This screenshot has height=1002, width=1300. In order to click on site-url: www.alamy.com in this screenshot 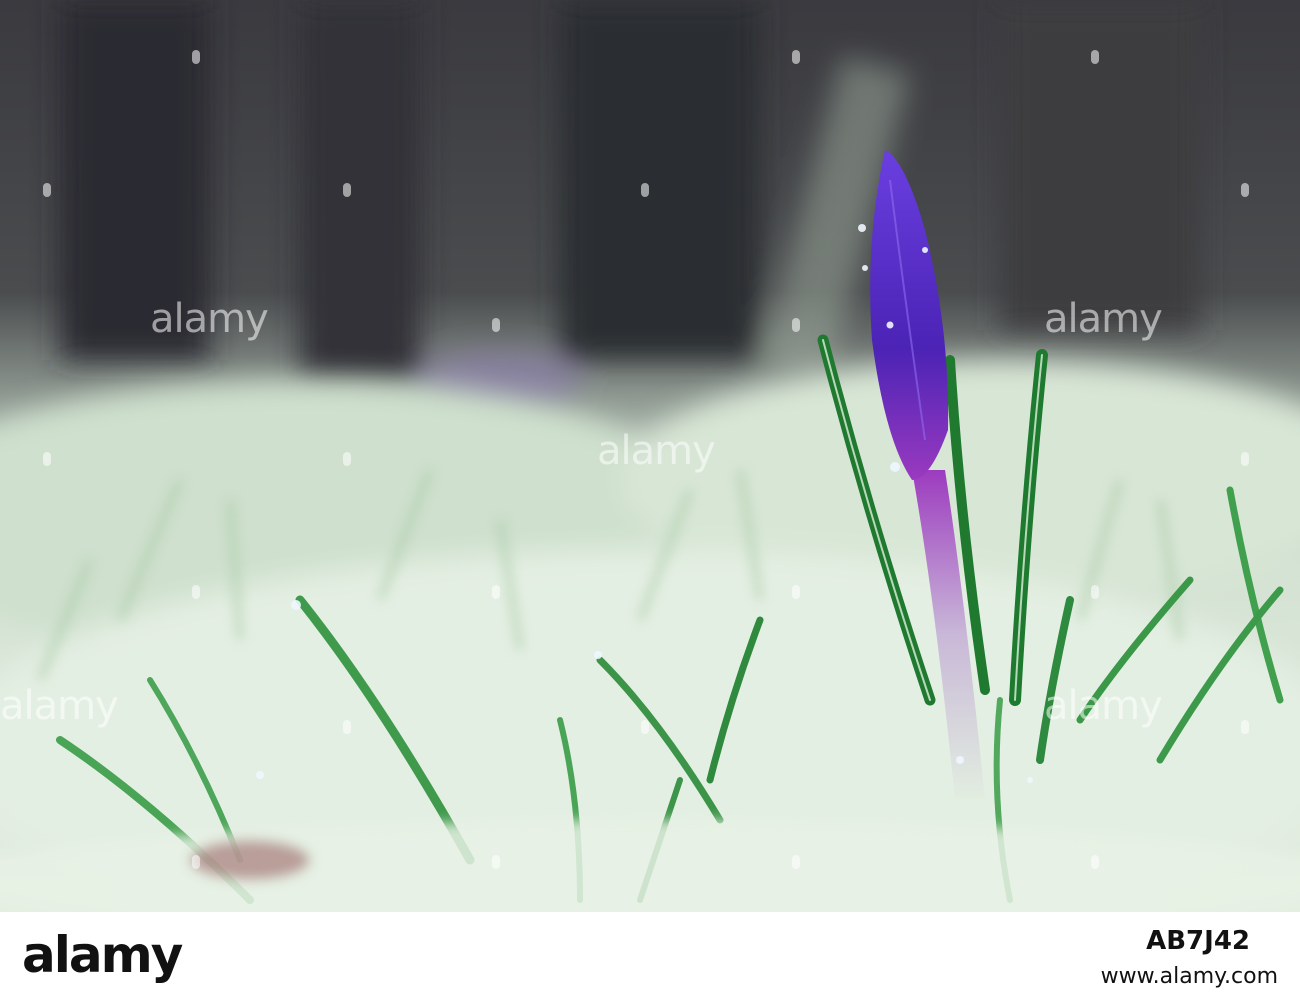, I will do `click(1189, 976)`.